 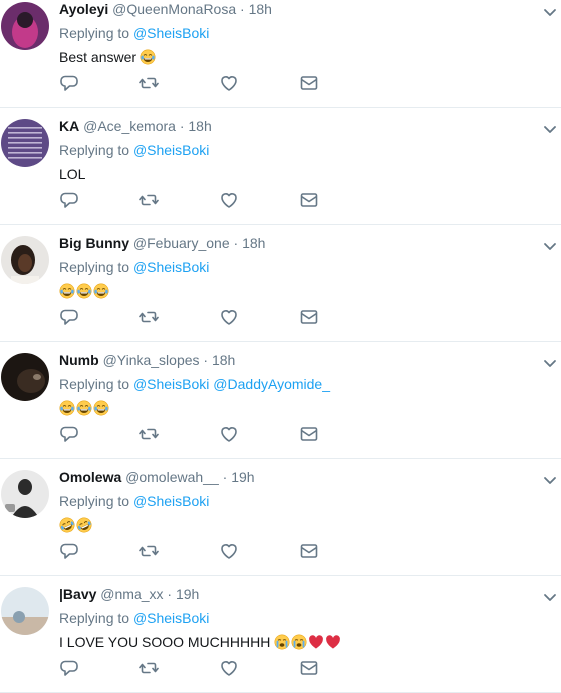 I want to click on user-handle: @nma_xx, so click(x=131, y=594).